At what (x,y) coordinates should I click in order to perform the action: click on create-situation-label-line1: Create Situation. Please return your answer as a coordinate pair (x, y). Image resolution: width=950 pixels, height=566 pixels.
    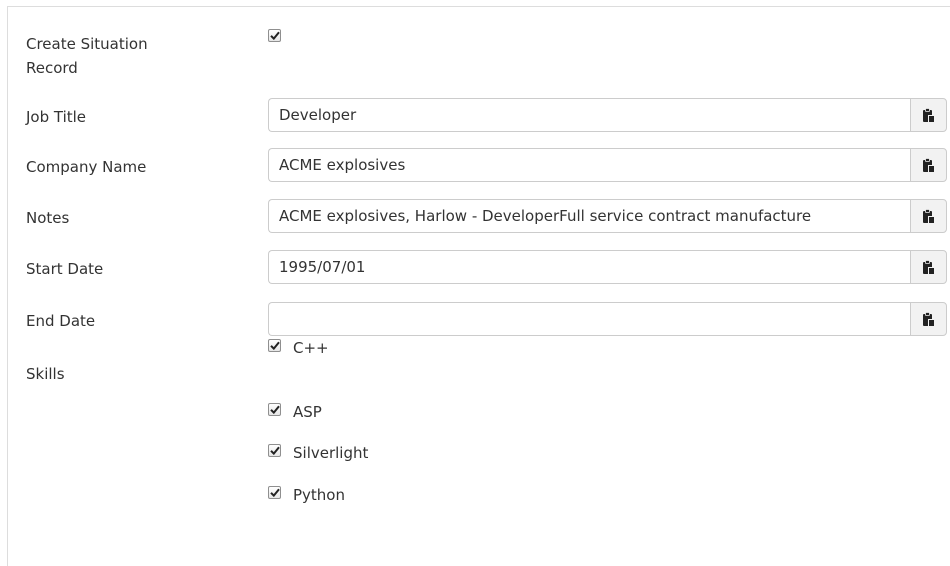
    Looking at the image, I should click on (87, 44).